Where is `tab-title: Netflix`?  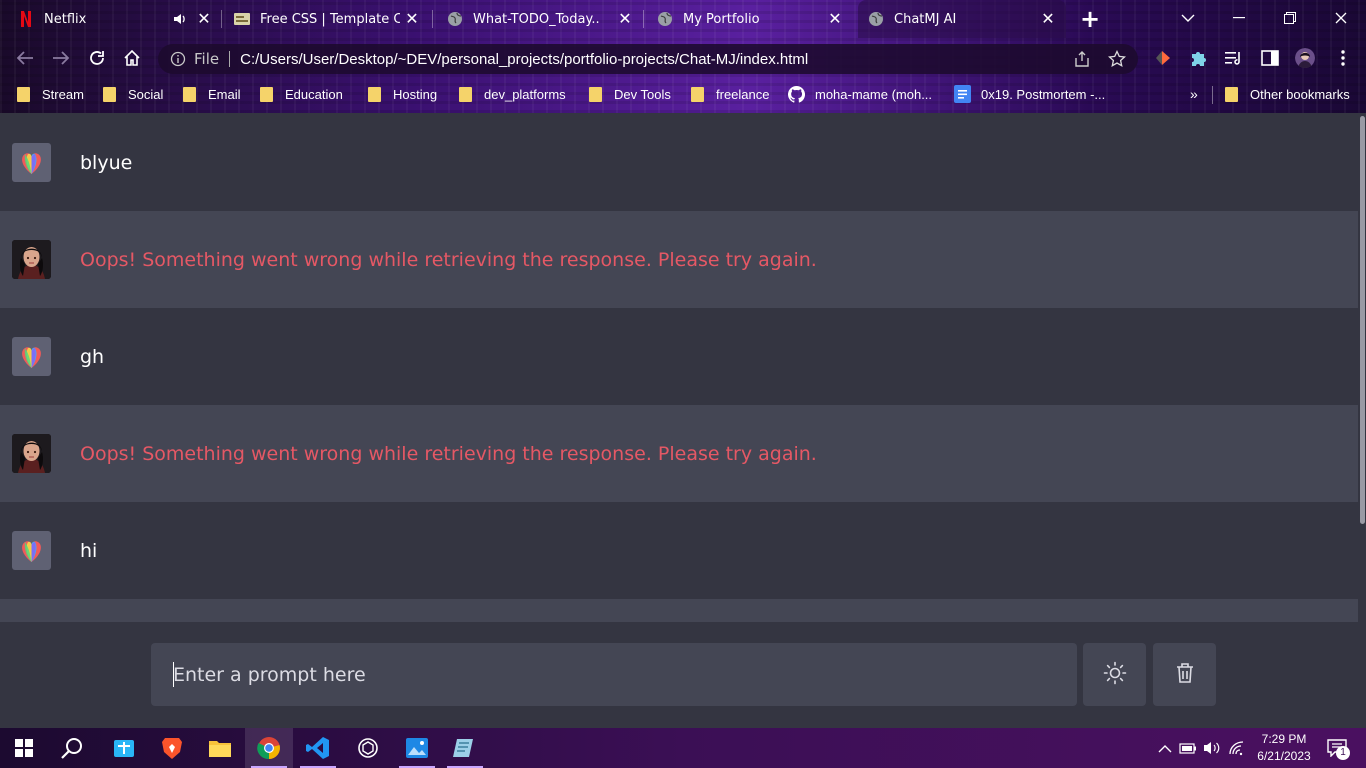
tab-title: Netflix is located at coordinates (65, 19).